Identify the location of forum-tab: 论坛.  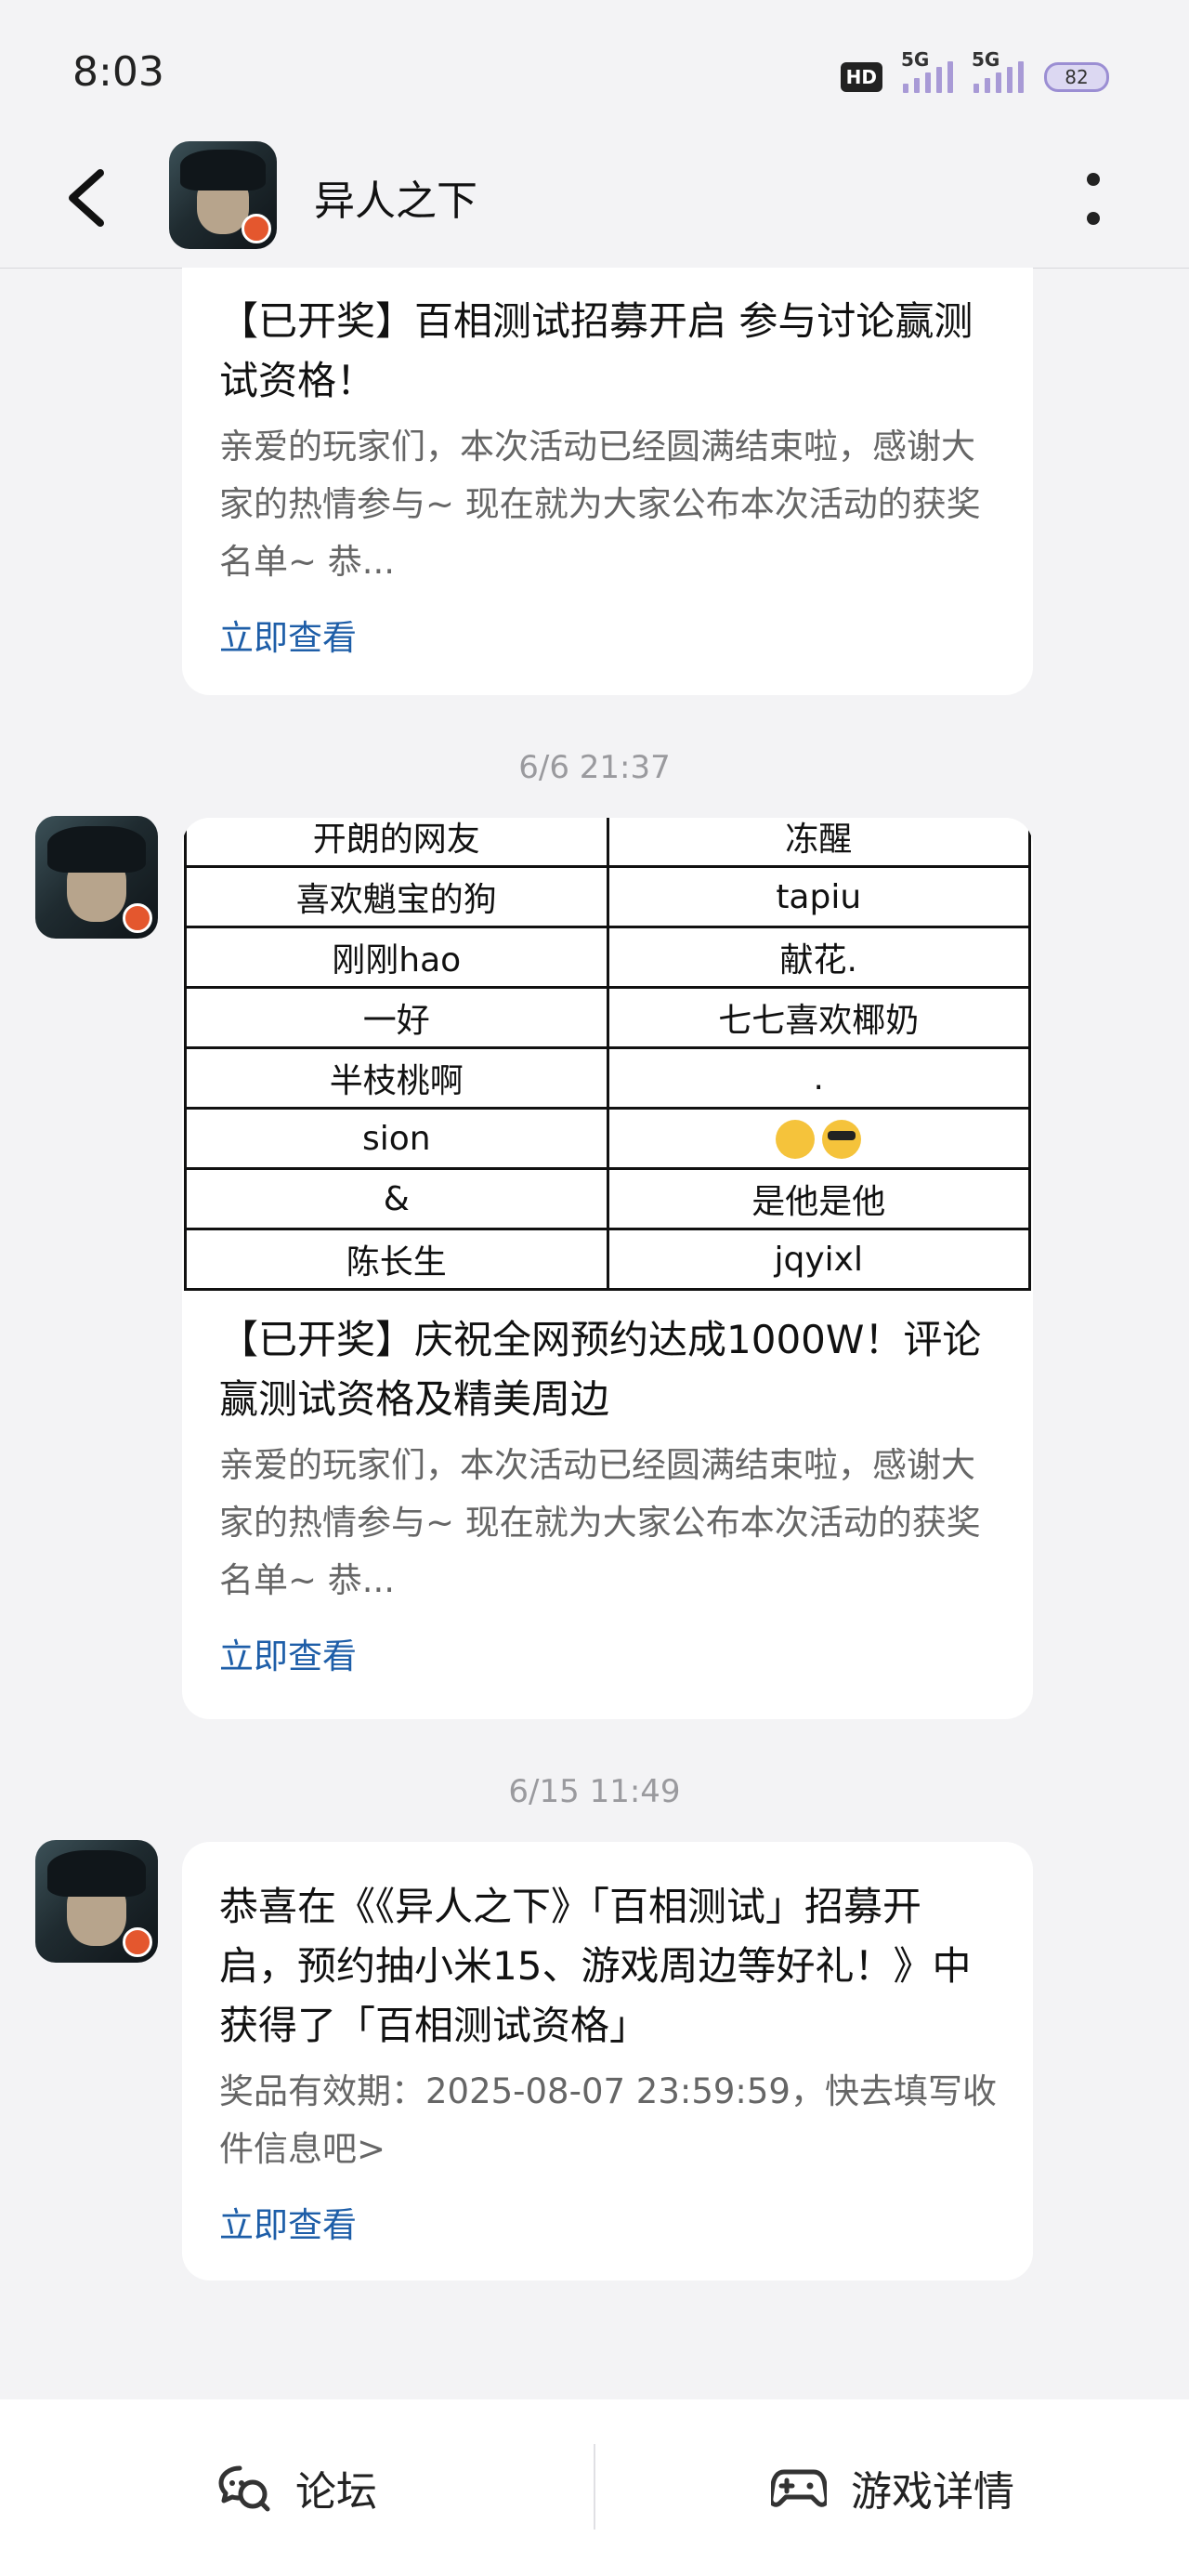
(297, 2487).